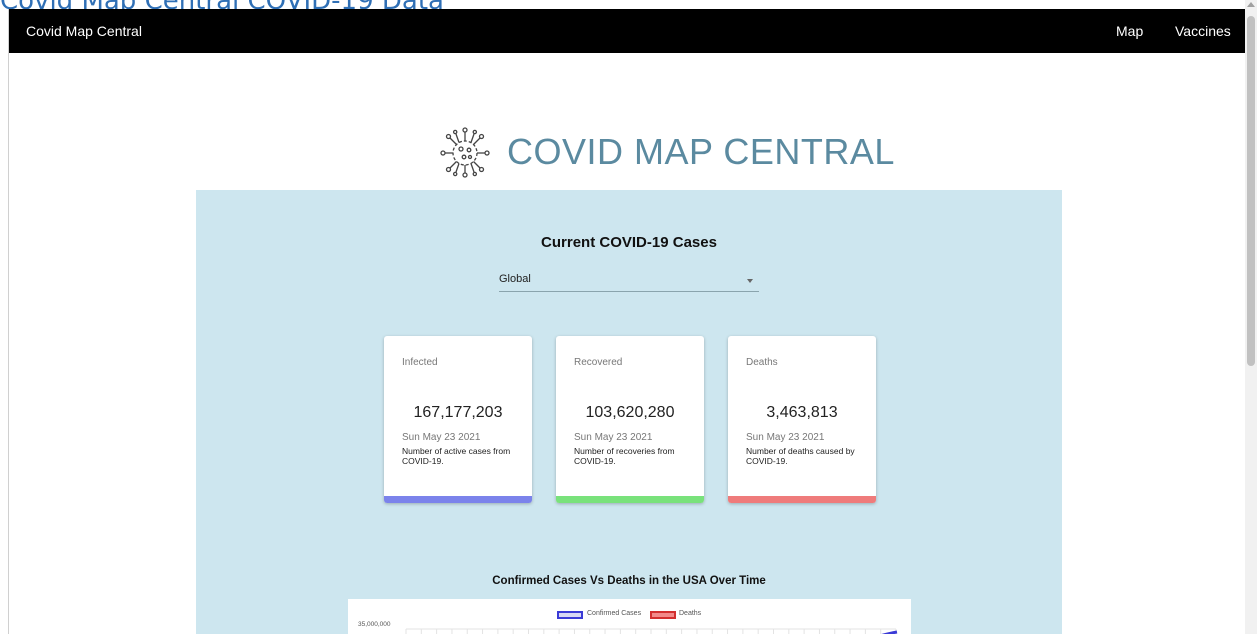 This screenshot has width=1257, height=634. I want to click on legend-label-confirmed: Confirmed Cases, so click(614, 613).